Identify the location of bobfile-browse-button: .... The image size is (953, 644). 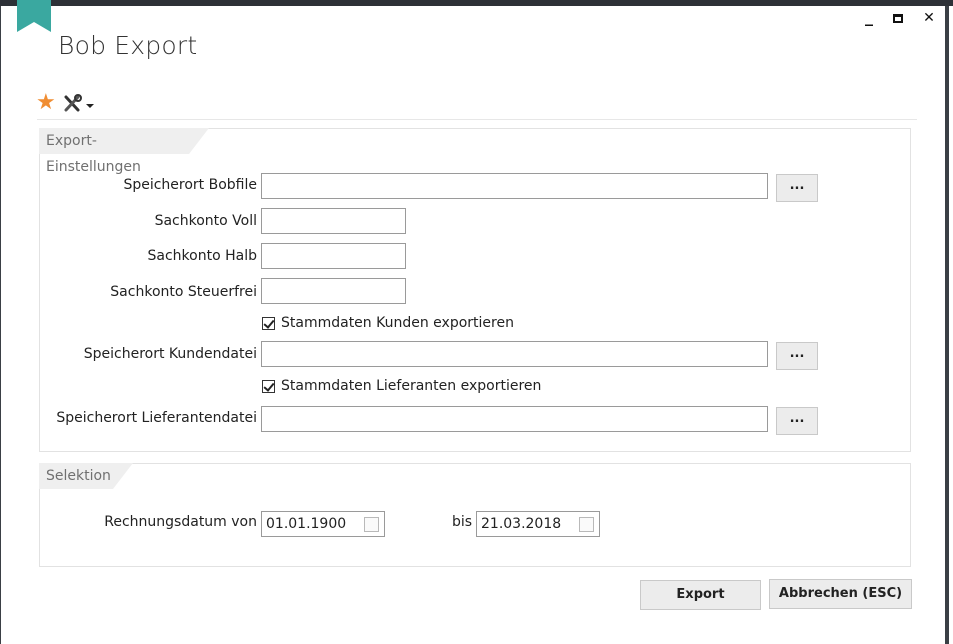
(797, 188).